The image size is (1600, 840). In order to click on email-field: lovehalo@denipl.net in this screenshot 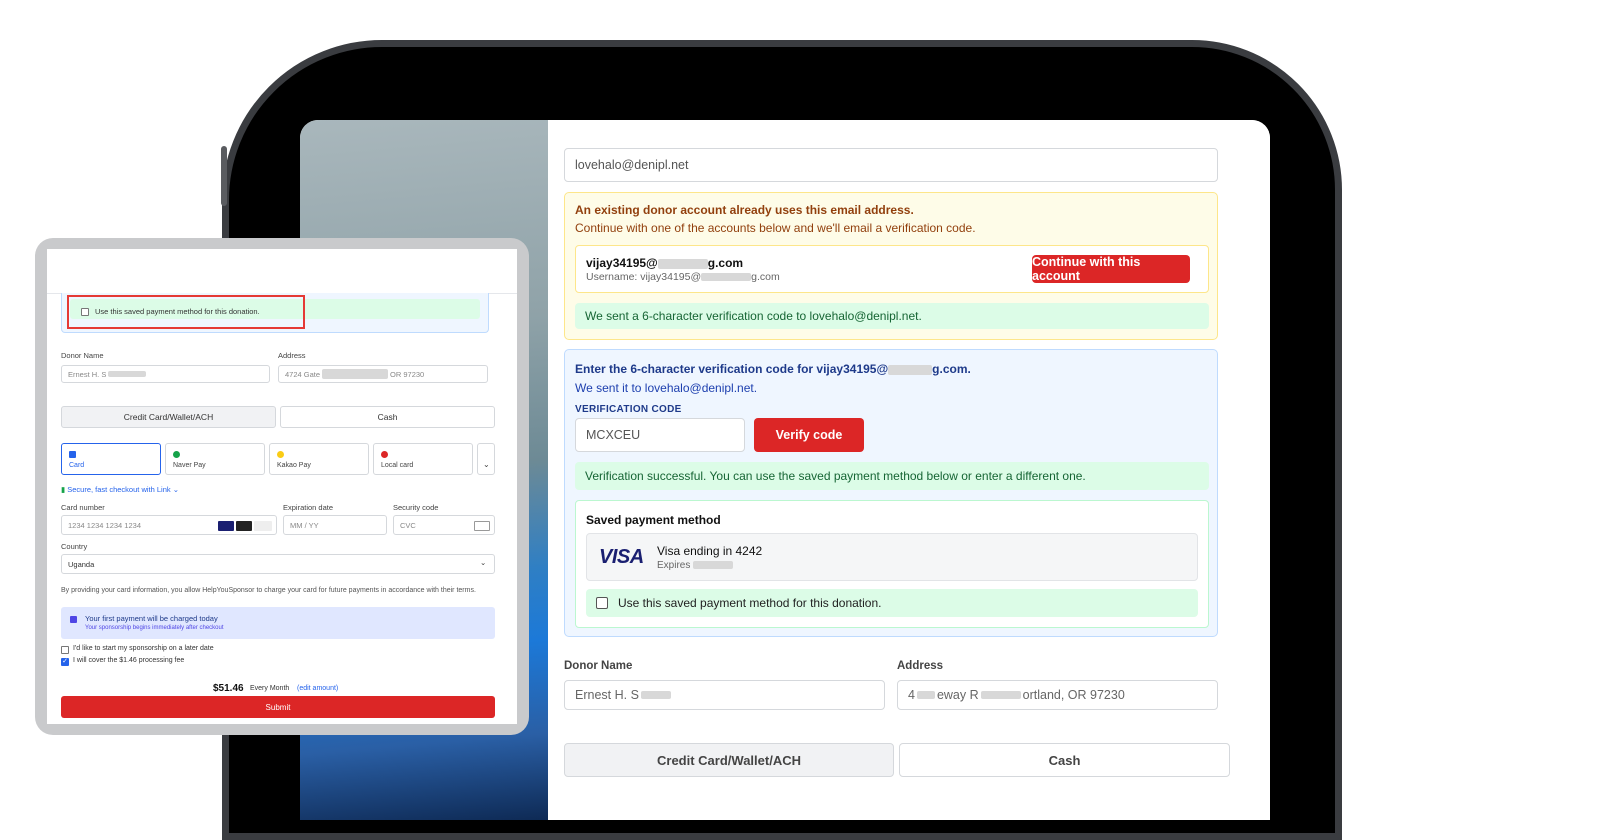, I will do `click(891, 165)`.